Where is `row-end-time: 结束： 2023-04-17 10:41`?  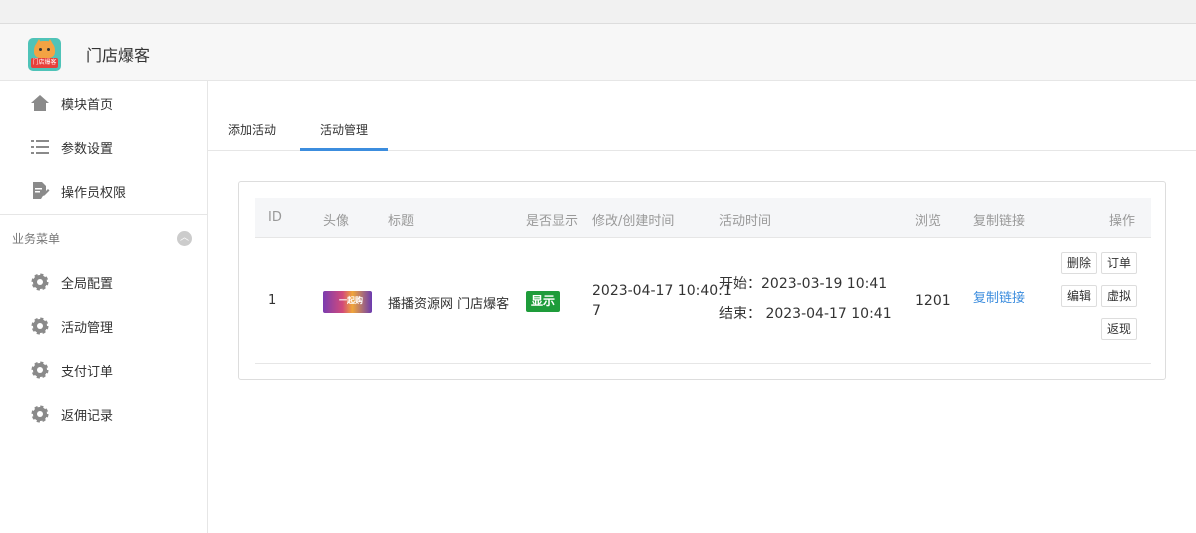 row-end-time: 结束： 2023-04-17 10:41 is located at coordinates (805, 314).